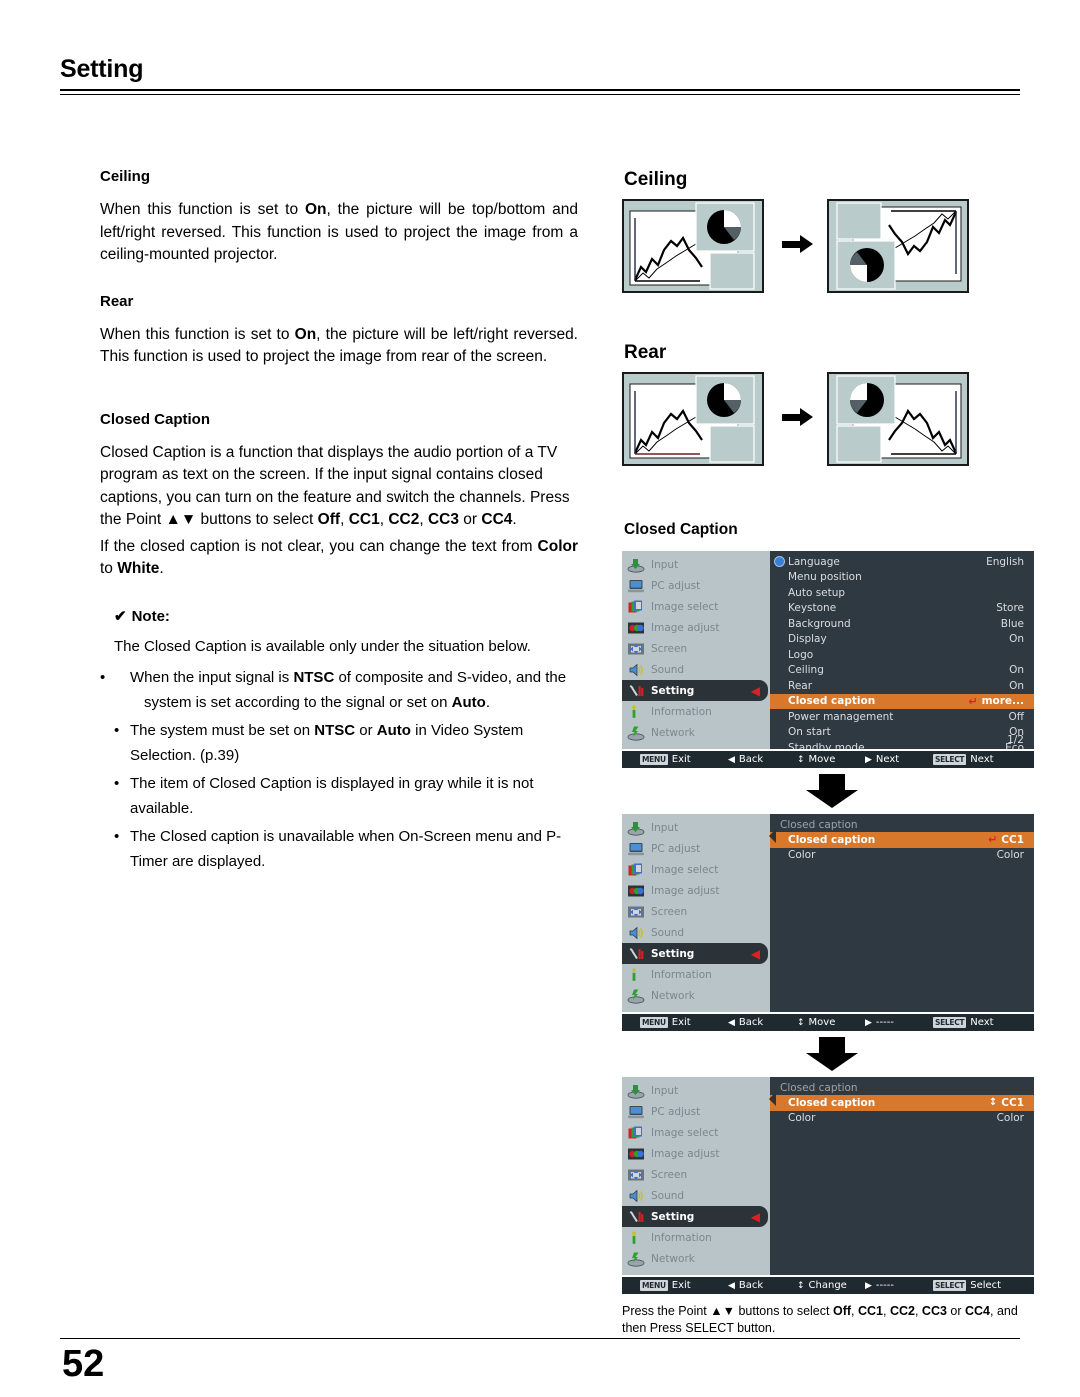 The height and width of the screenshot is (1397, 1080). What do you see at coordinates (120, 616) in the screenshot?
I see `check-icon: ✔` at bounding box center [120, 616].